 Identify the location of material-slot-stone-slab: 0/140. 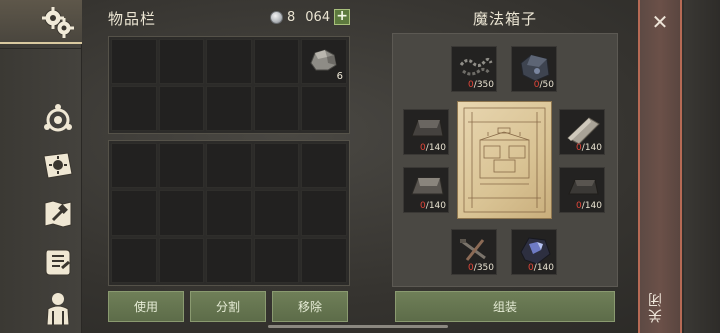
(582, 132).